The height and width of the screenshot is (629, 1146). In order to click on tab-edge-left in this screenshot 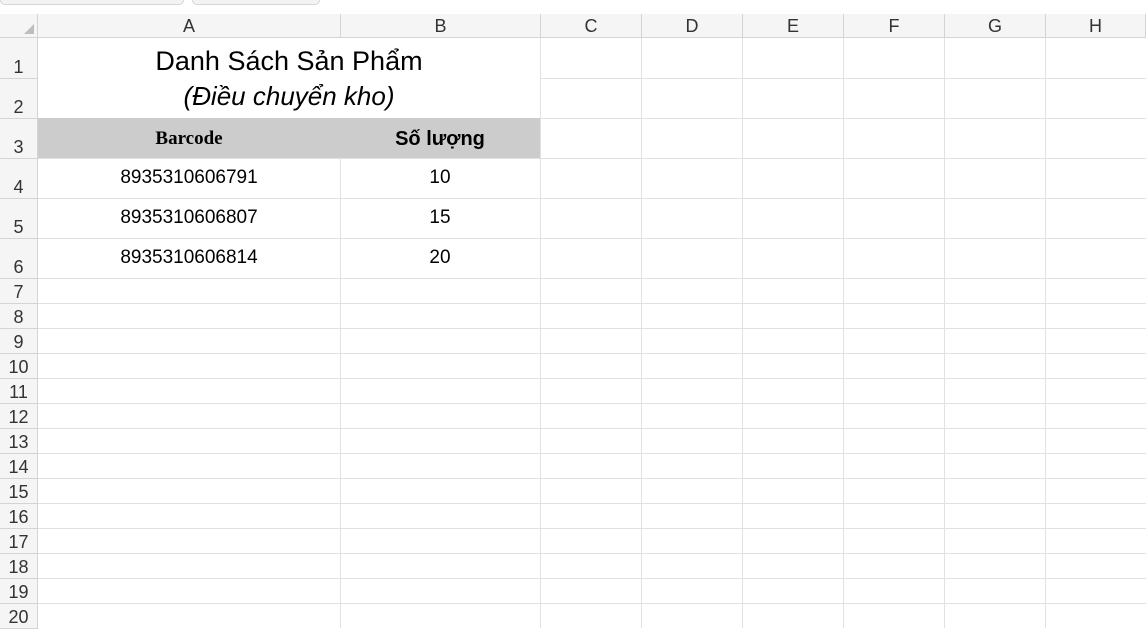, I will do `click(92, 2)`.